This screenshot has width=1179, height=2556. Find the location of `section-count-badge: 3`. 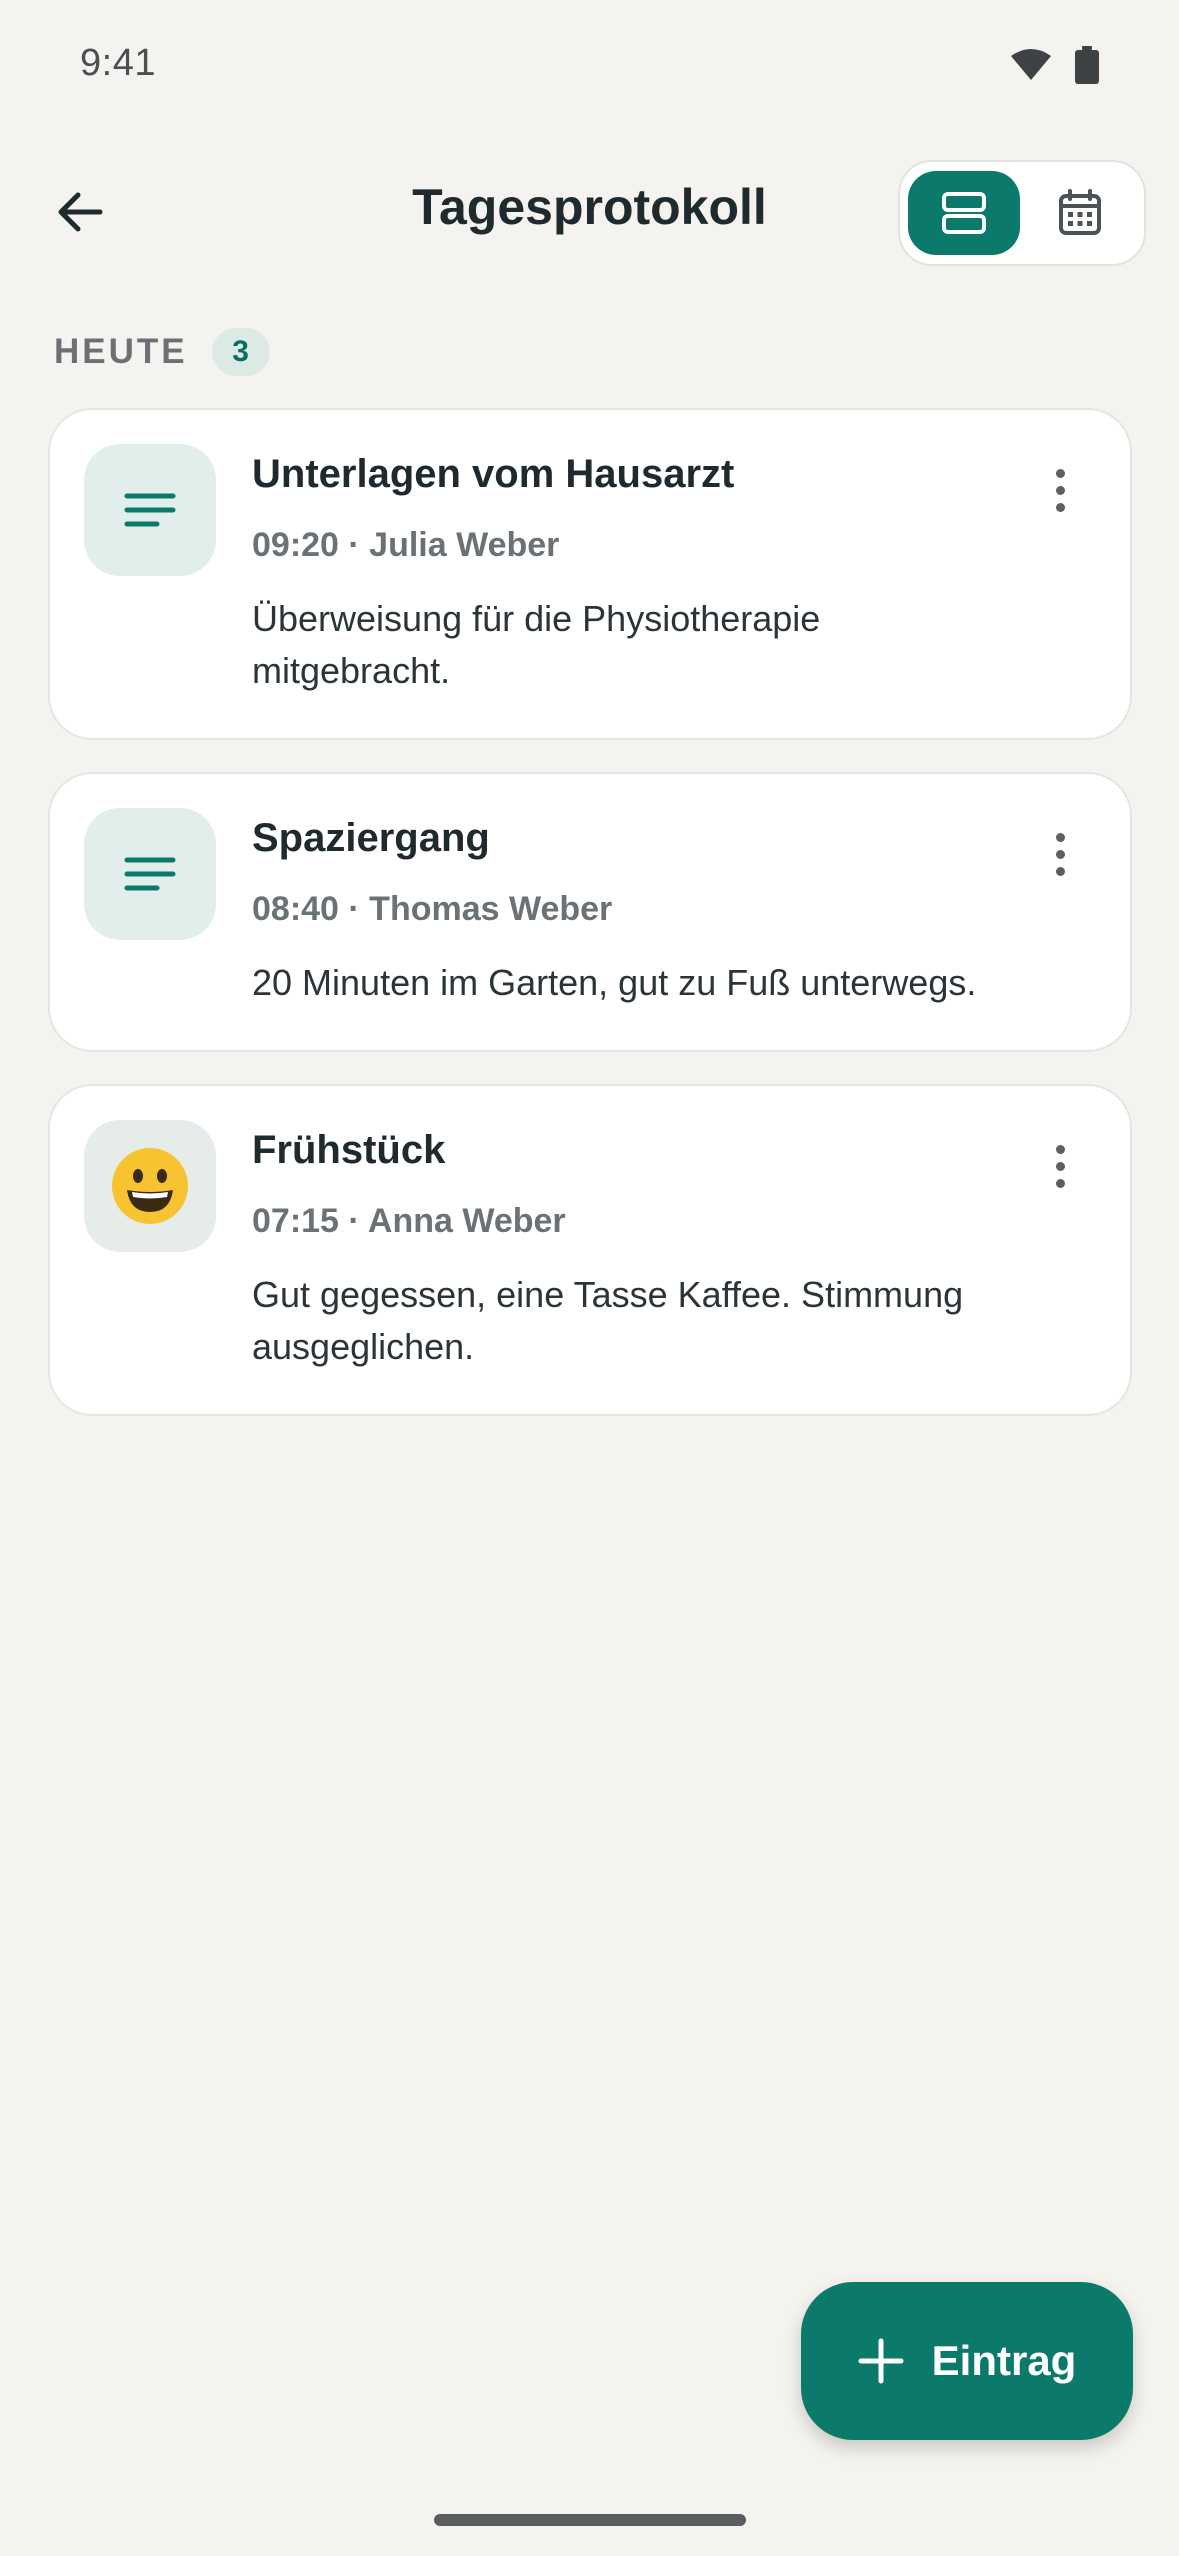

section-count-badge: 3 is located at coordinates (240, 352).